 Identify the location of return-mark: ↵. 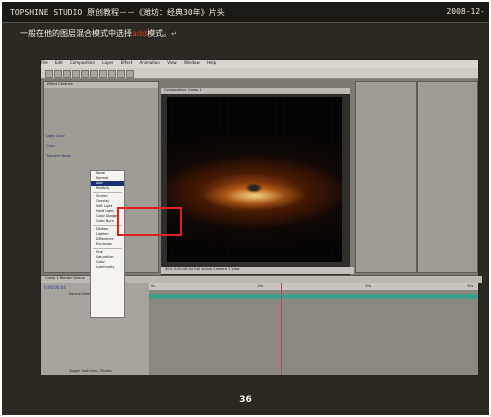
(174, 34).